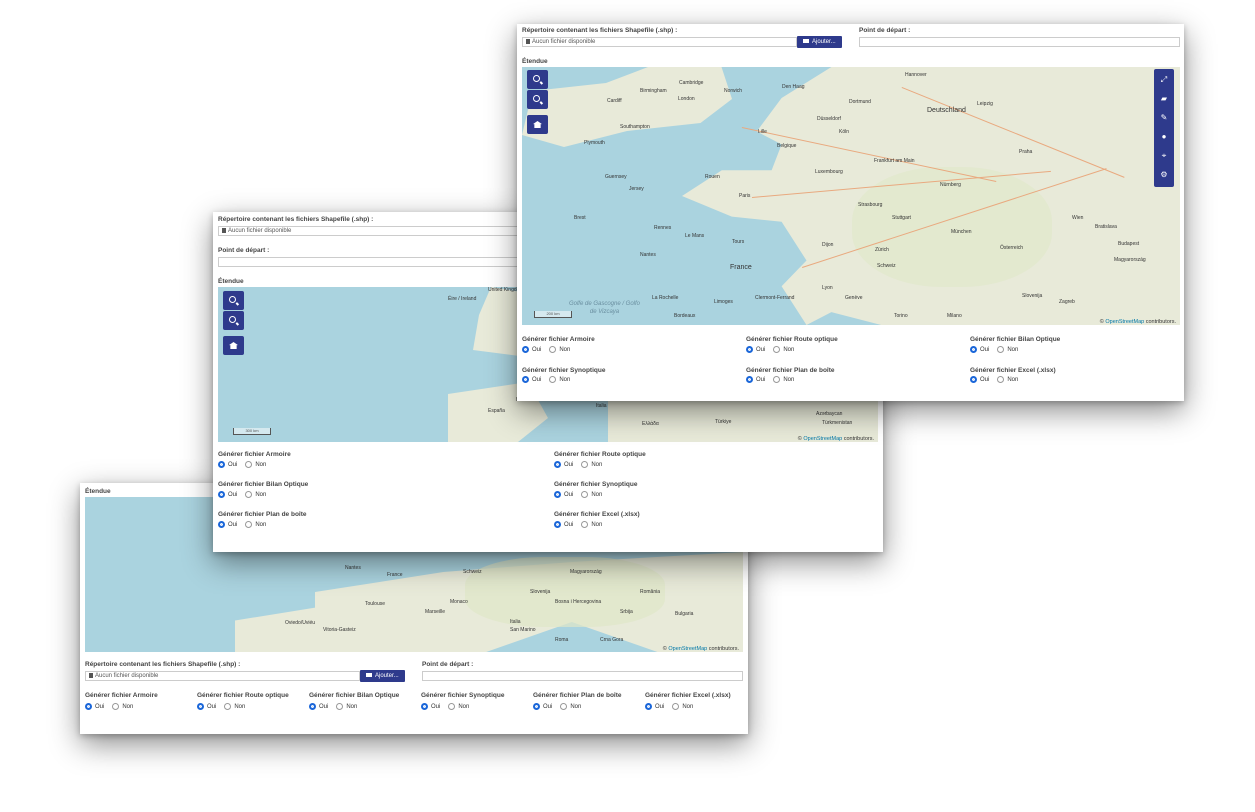 This screenshot has width=1255, height=812. Describe the element at coordinates (1013, 370) in the screenshot. I see `opt-excel-label: Générer fichier Excel (.xlsx)` at that location.